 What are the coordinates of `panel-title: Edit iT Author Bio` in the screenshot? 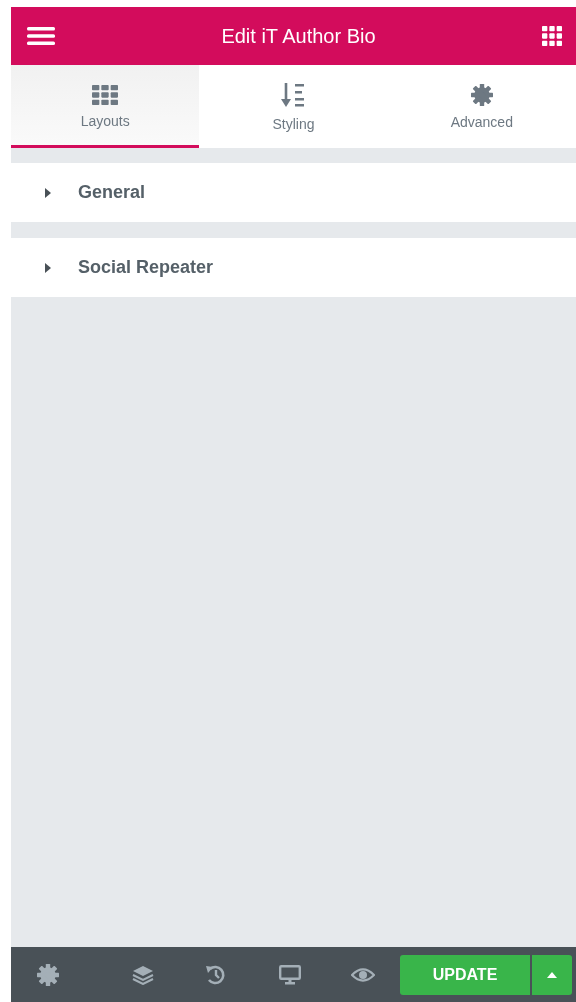 It's located at (298, 36).